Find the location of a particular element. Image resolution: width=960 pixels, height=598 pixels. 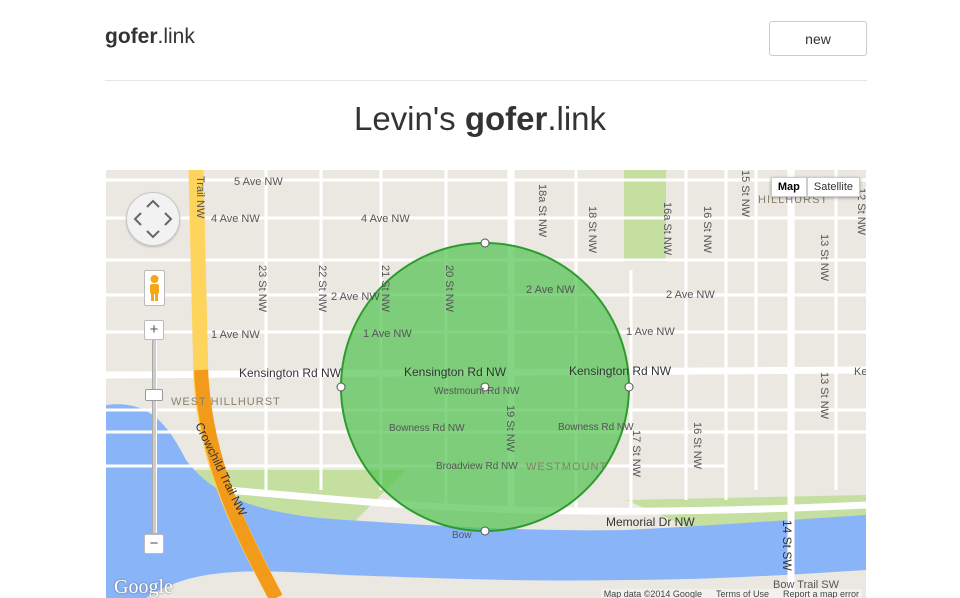

pan-control is located at coordinates (153, 219).